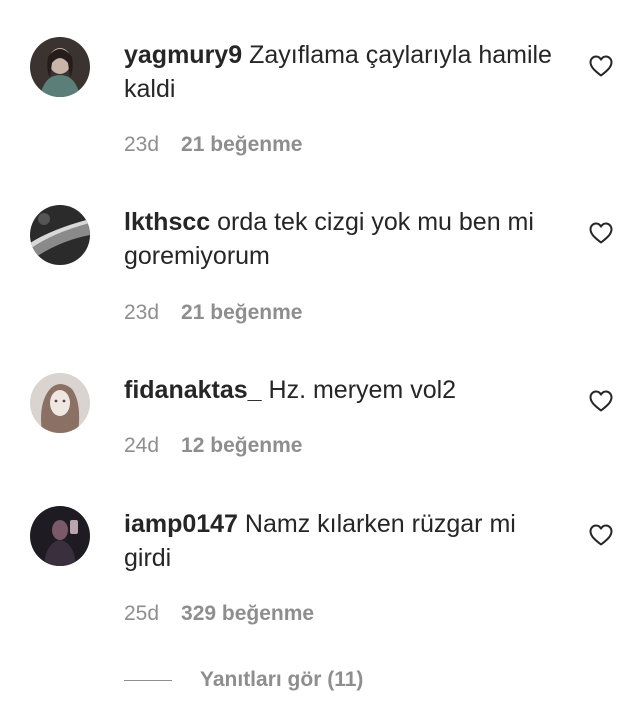 The width and height of the screenshot is (635, 723). What do you see at coordinates (193, 390) in the screenshot?
I see `comment-username: fidanaktas_` at bounding box center [193, 390].